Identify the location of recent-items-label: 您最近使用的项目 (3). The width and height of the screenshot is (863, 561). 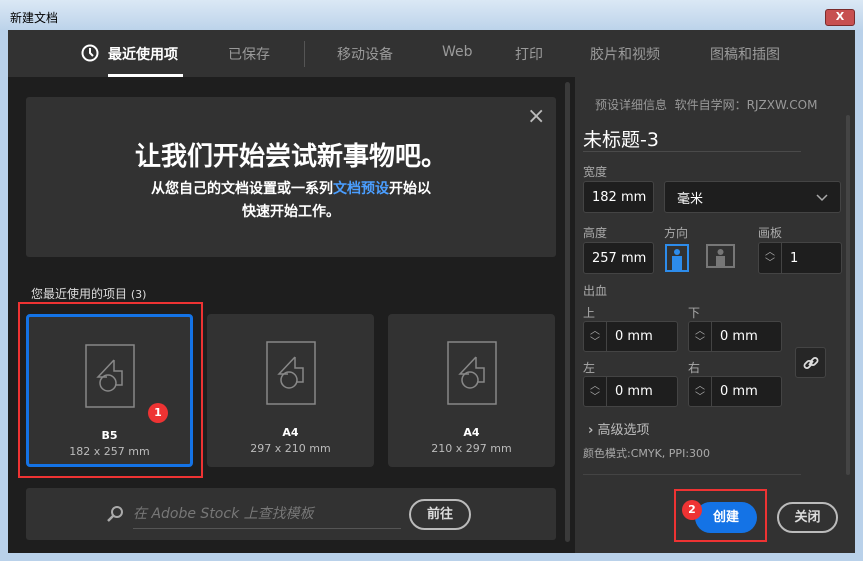
(88, 293).